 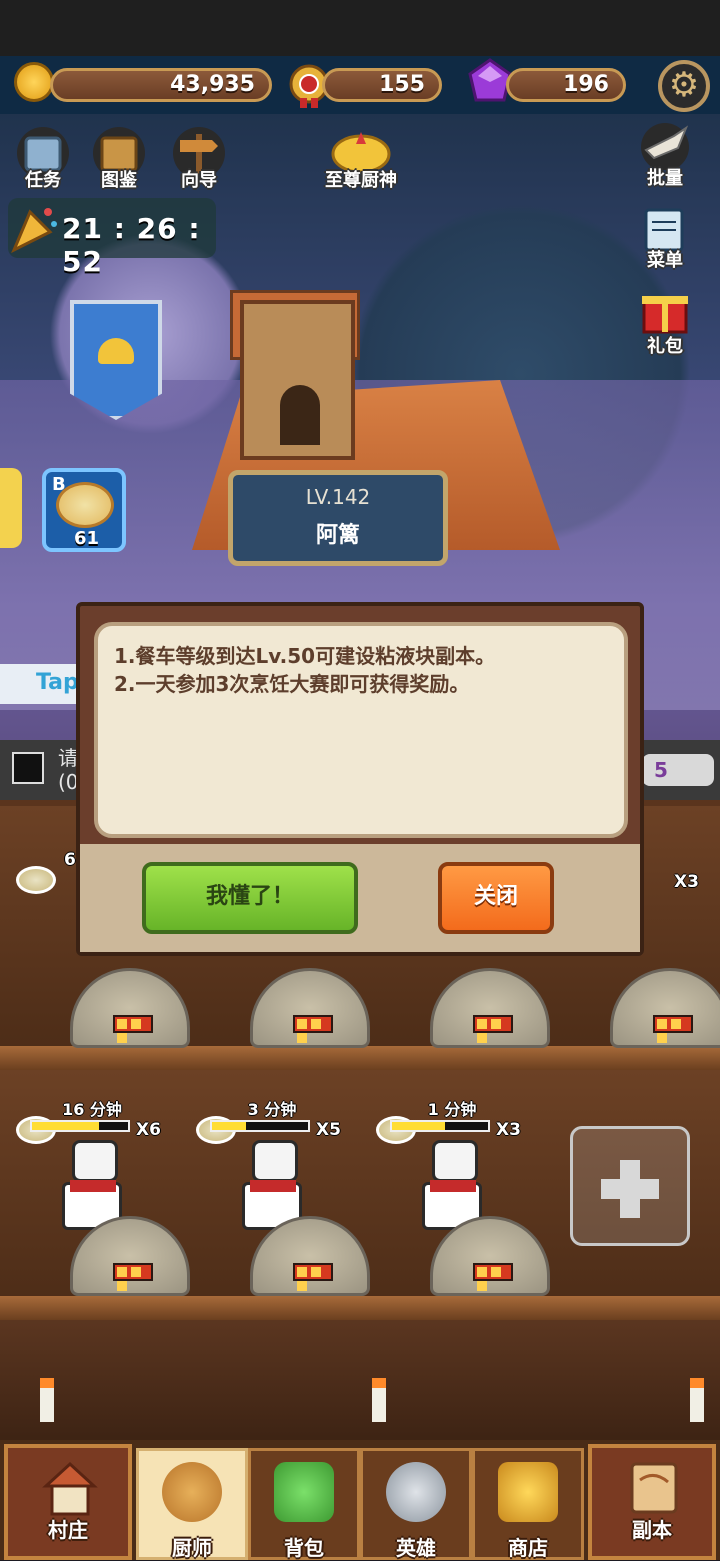 What do you see at coordinates (665, 346) in the screenshot?
I see `gift-label: 礼包` at bounding box center [665, 346].